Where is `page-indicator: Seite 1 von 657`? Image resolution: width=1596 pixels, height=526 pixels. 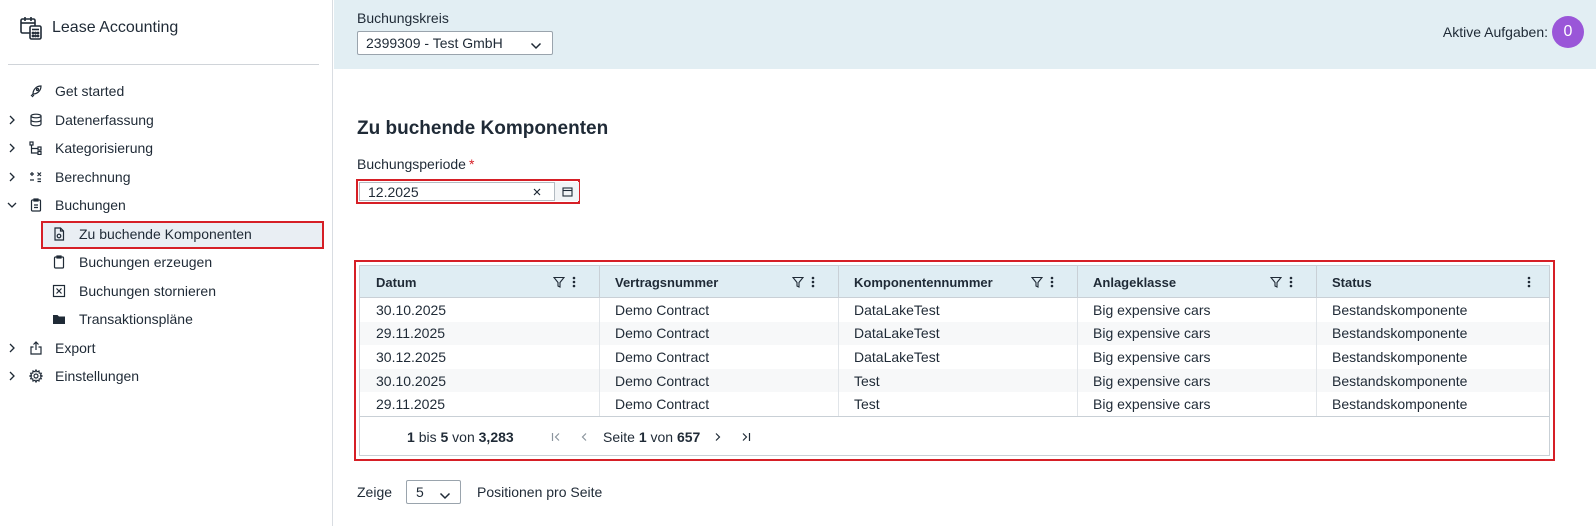
page-indicator: Seite 1 von 657 is located at coordinates (652, 437).